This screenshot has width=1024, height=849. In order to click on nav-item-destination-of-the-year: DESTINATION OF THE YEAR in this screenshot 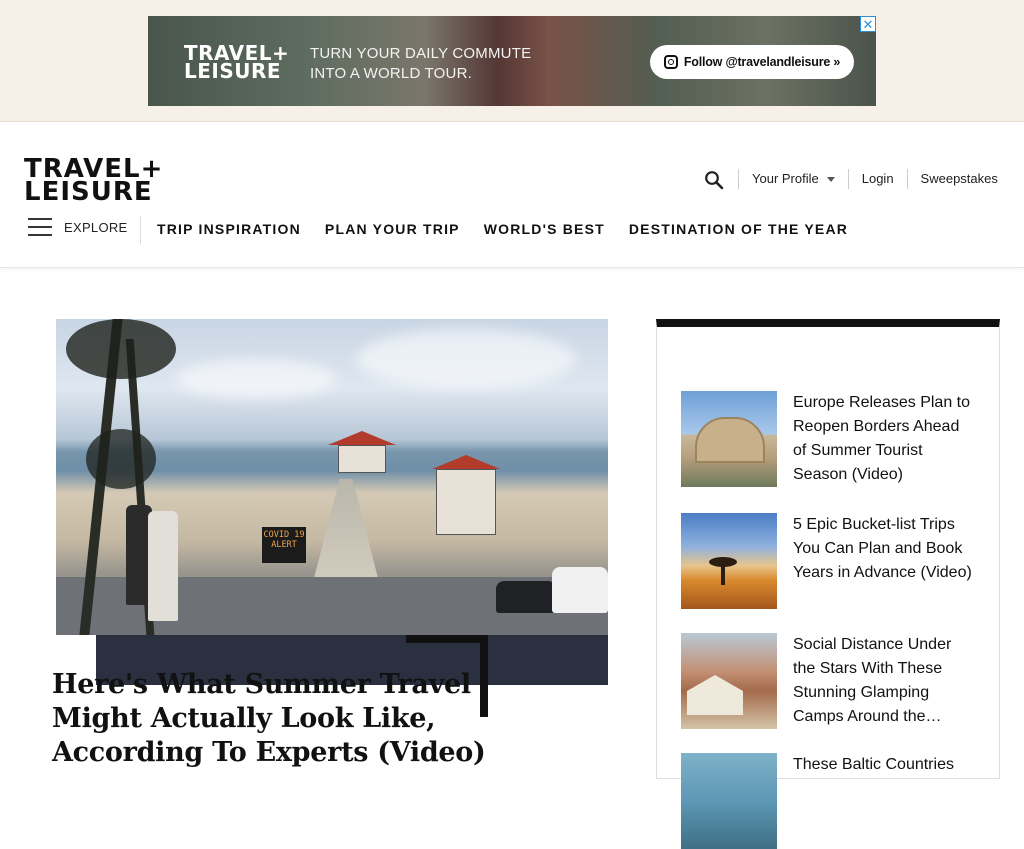, I will do `click(738, 229)`.